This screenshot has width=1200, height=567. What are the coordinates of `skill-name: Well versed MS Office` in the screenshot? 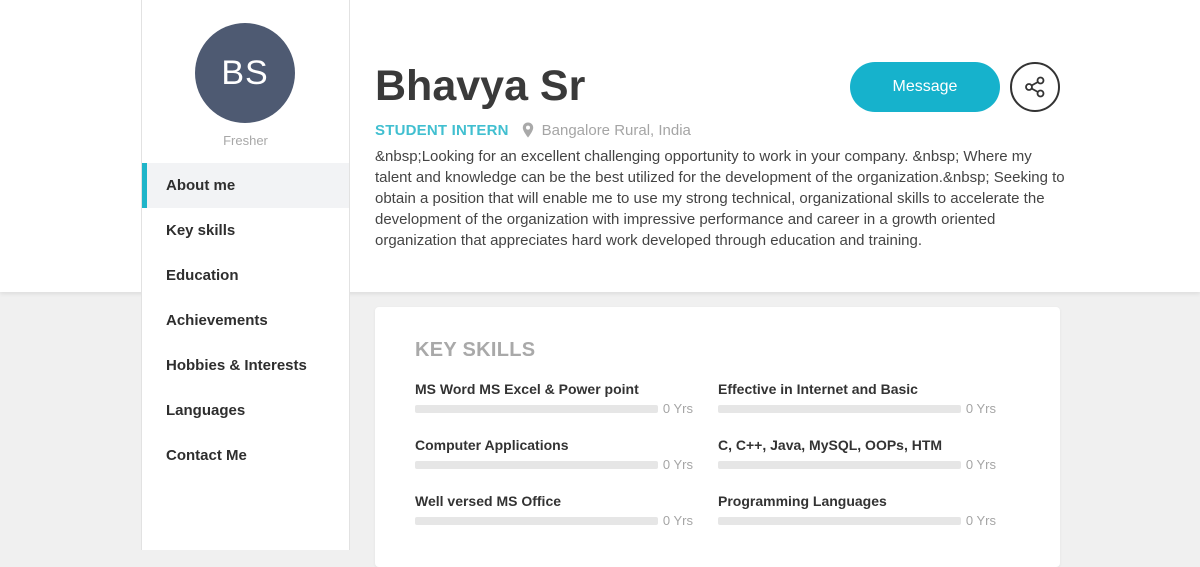 It's located at (488, 501).